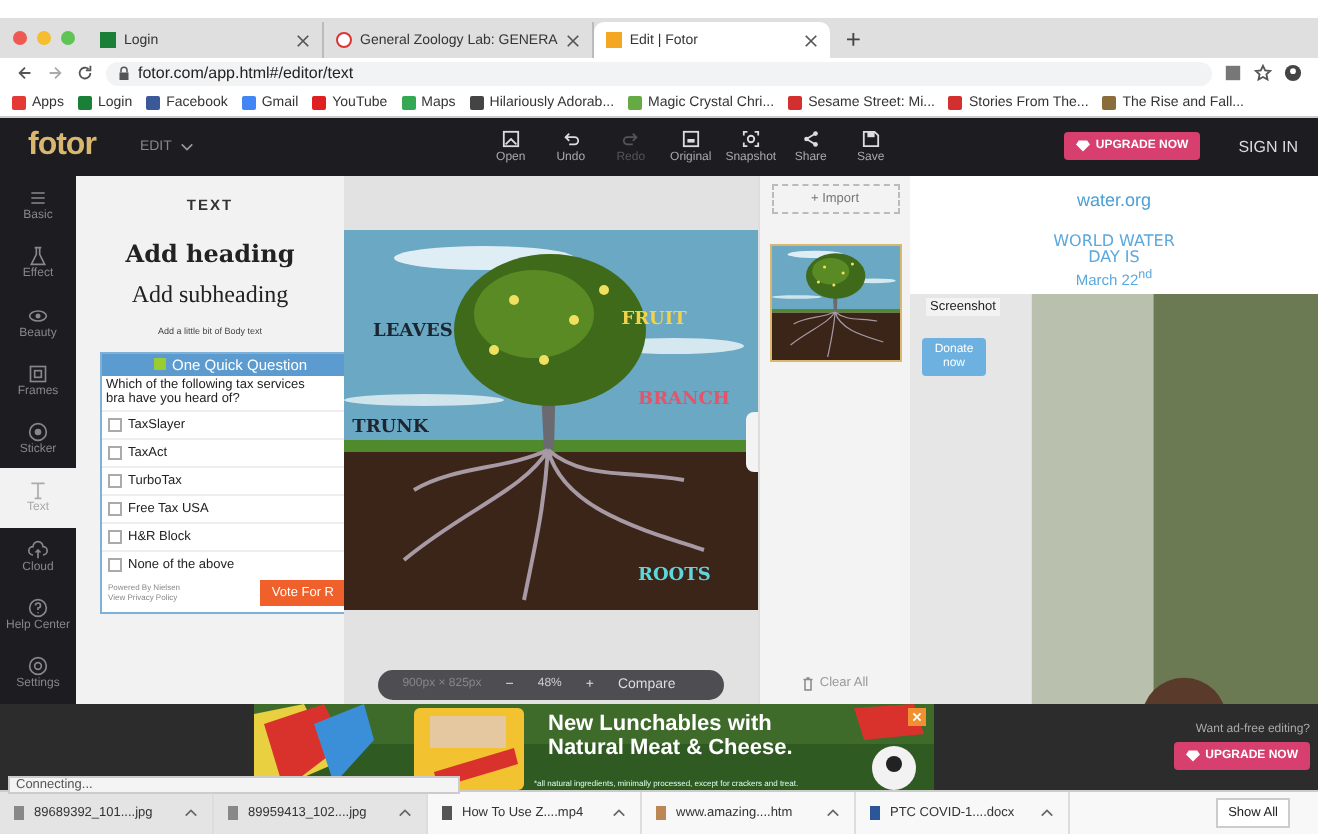  I want to click on account-icon, so click(1293, 73).